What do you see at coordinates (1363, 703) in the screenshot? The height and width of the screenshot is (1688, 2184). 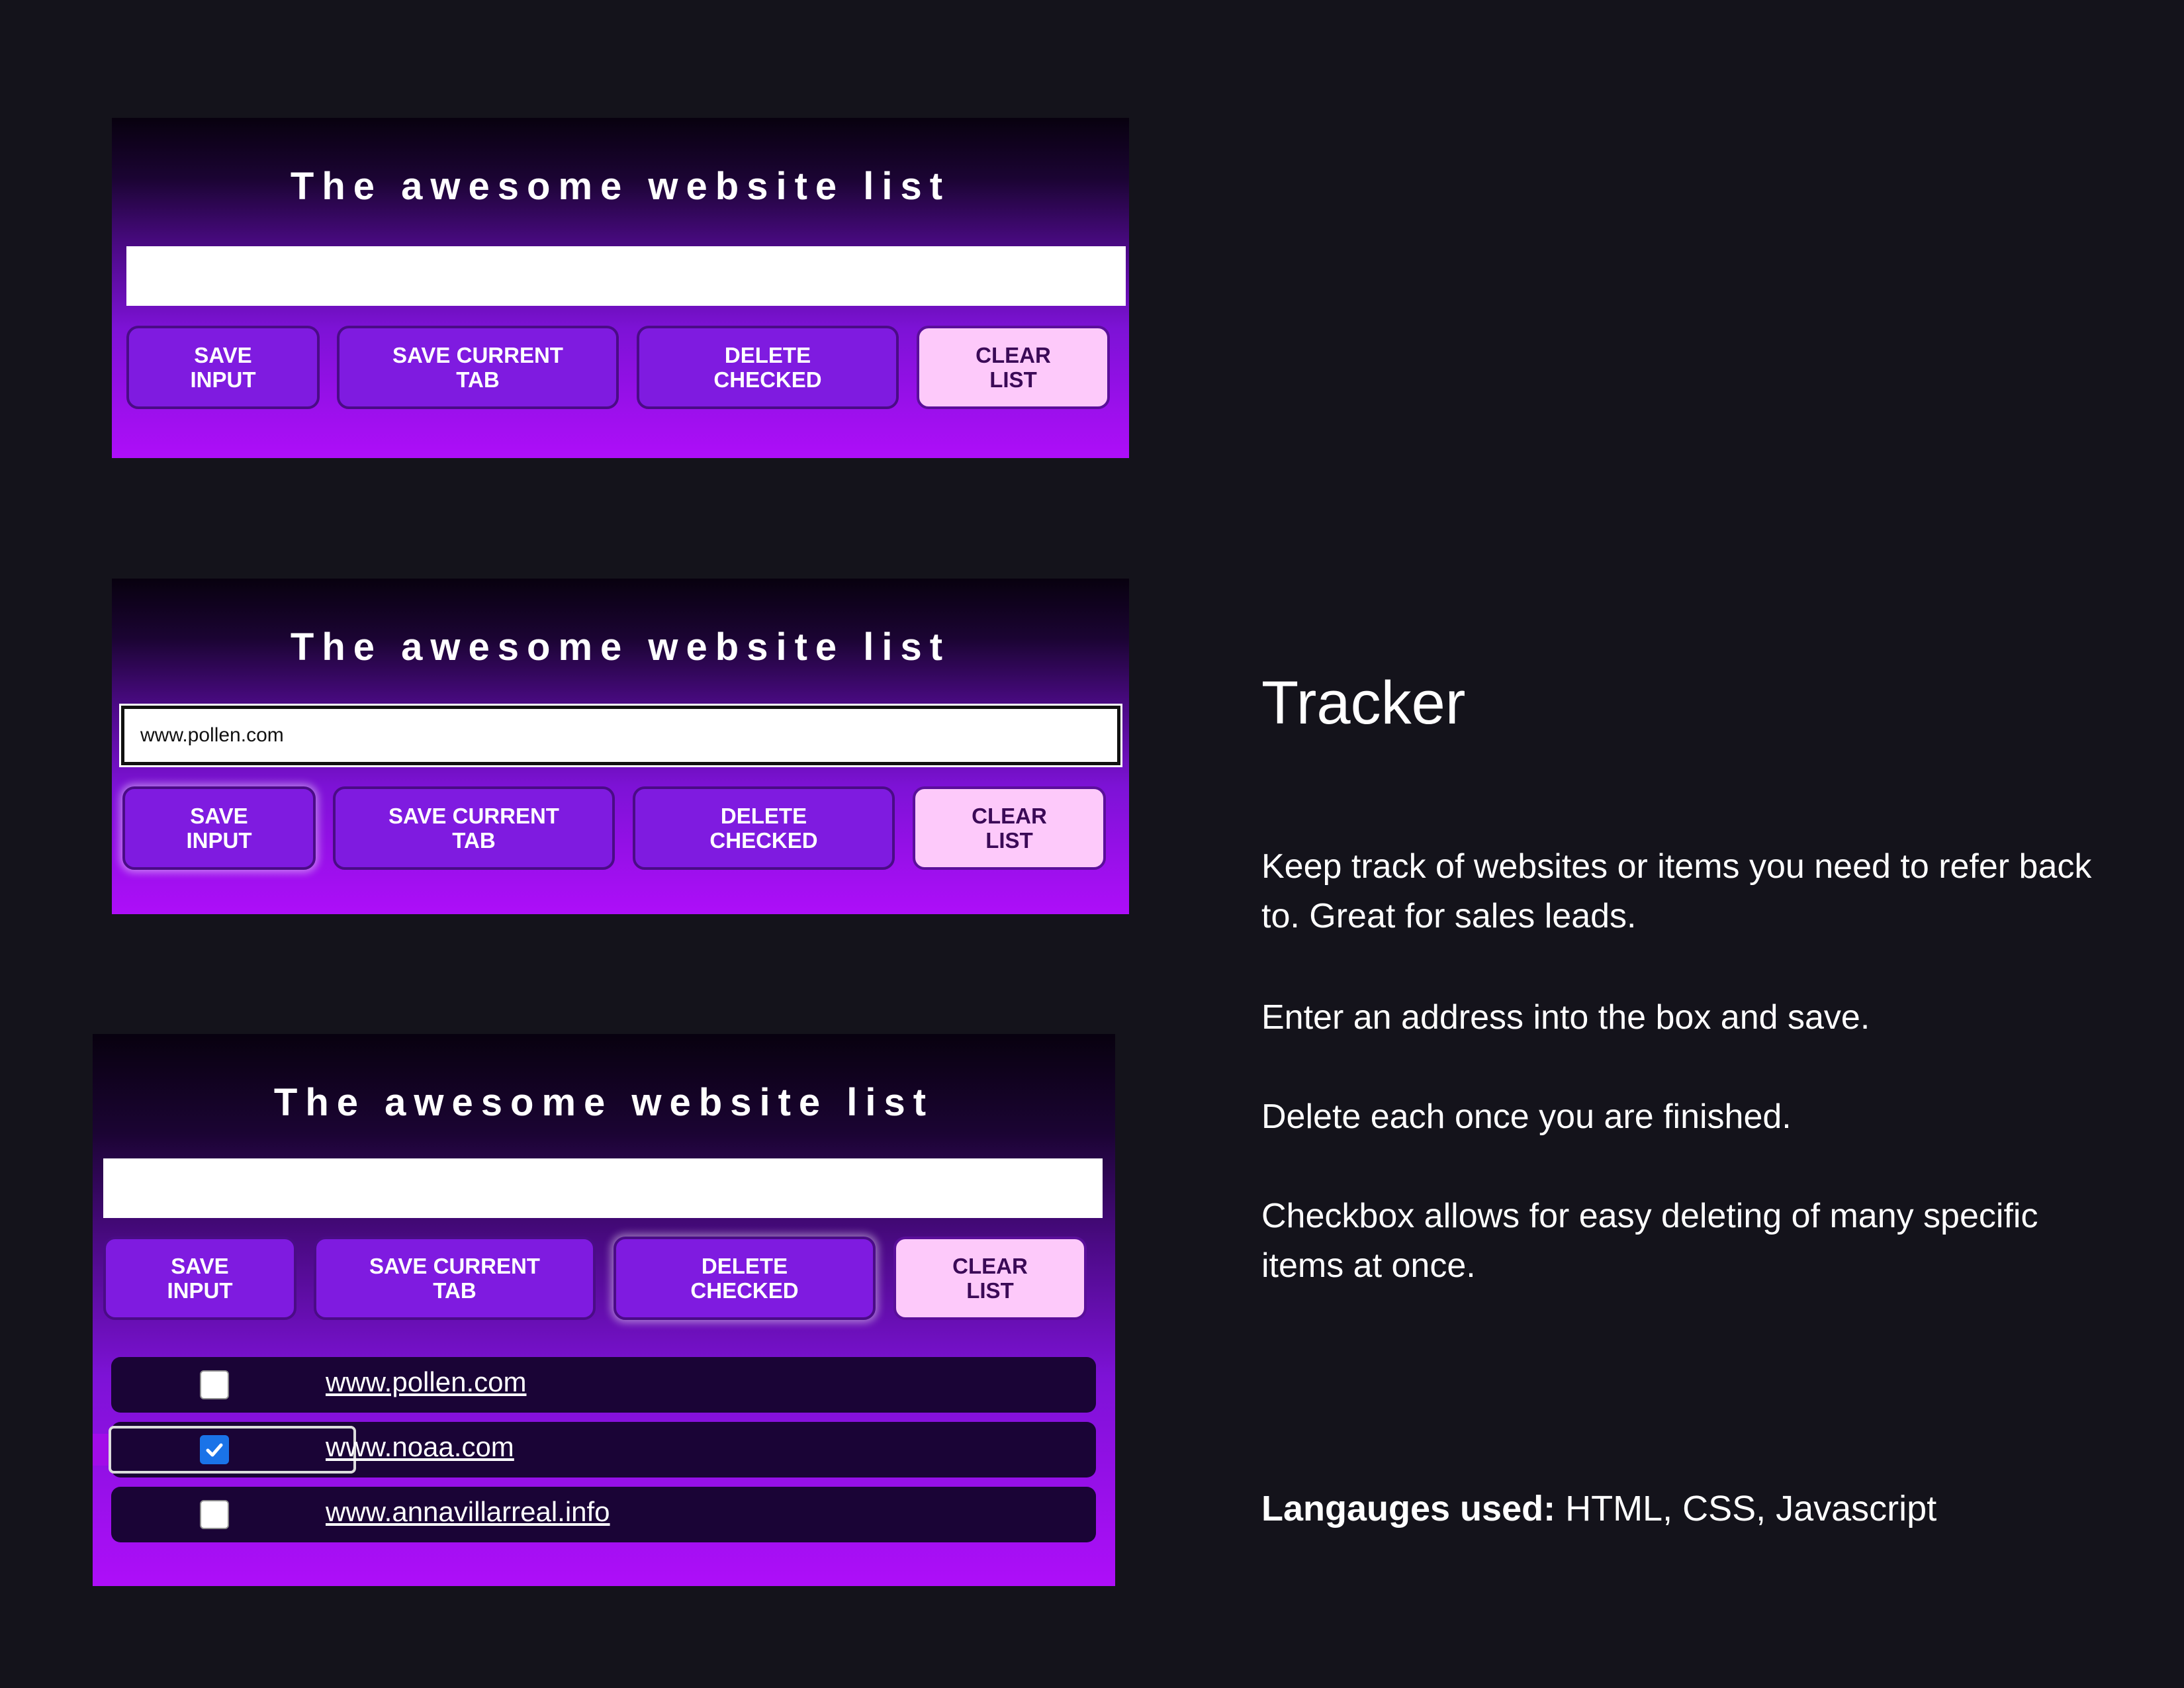 I see `project-heading: Tracker` at bounding box center [1363, 703].